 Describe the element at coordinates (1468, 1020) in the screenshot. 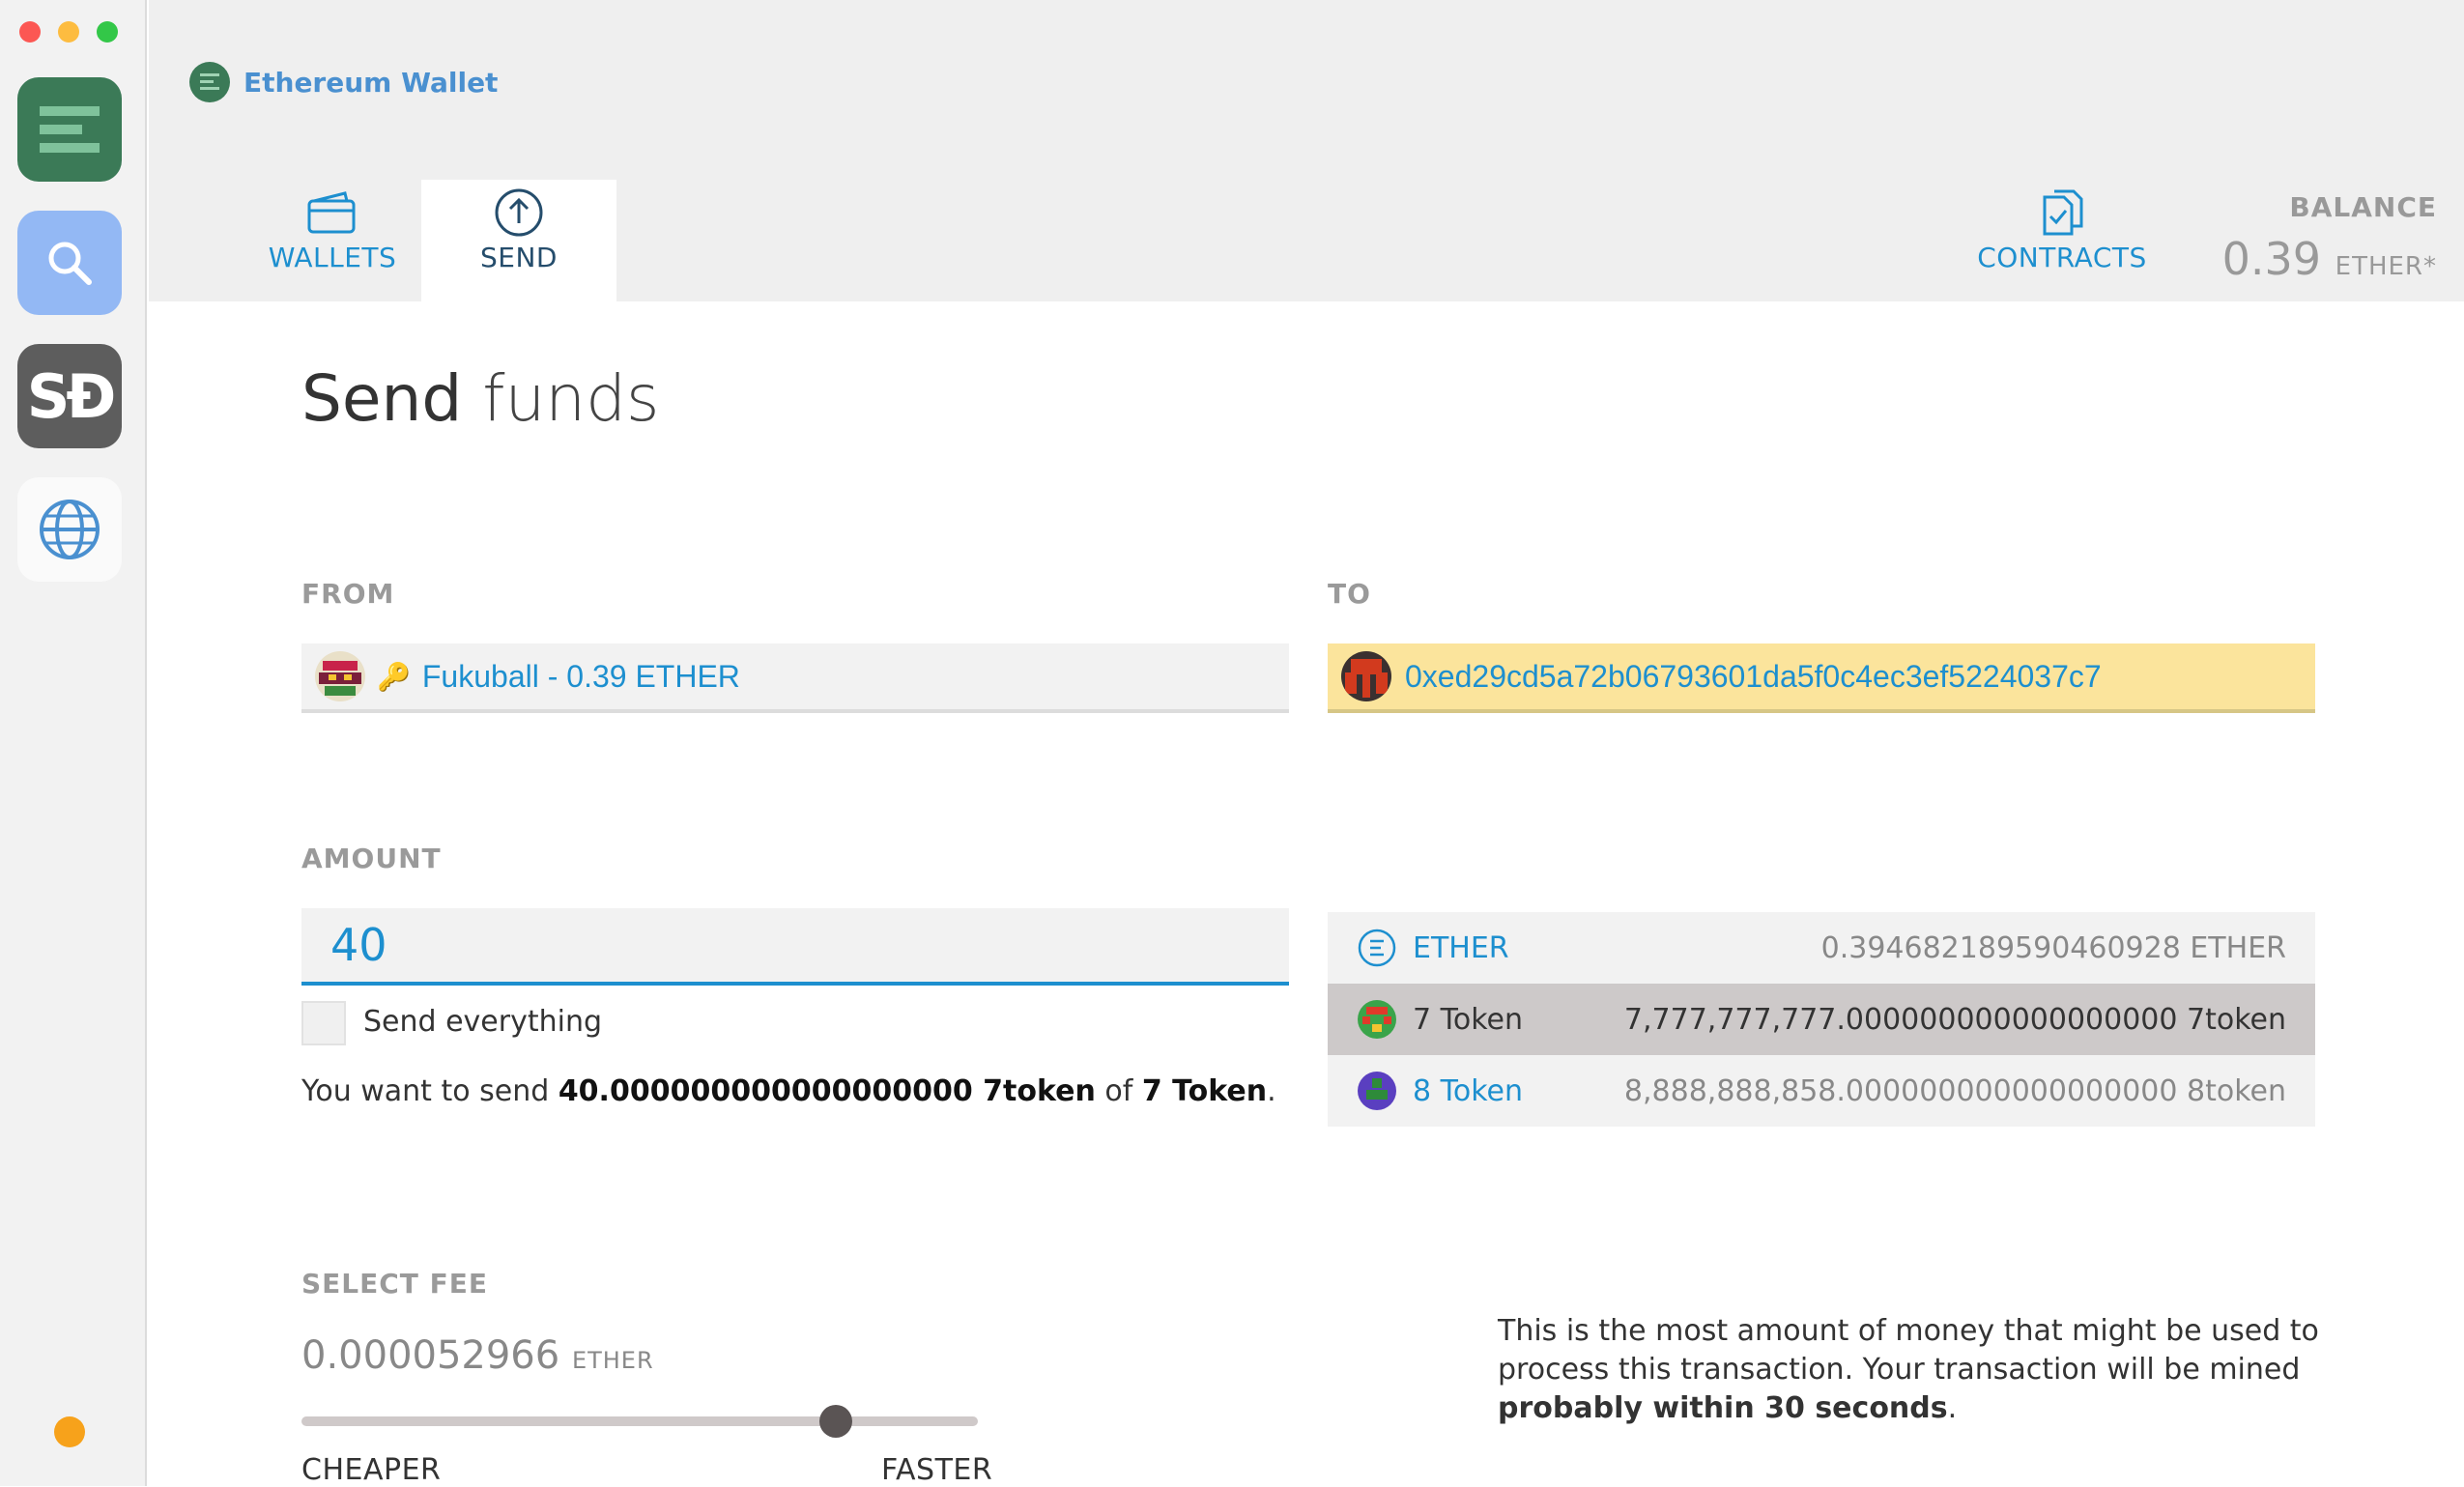

I see `token-name: 7 Token` at that location.